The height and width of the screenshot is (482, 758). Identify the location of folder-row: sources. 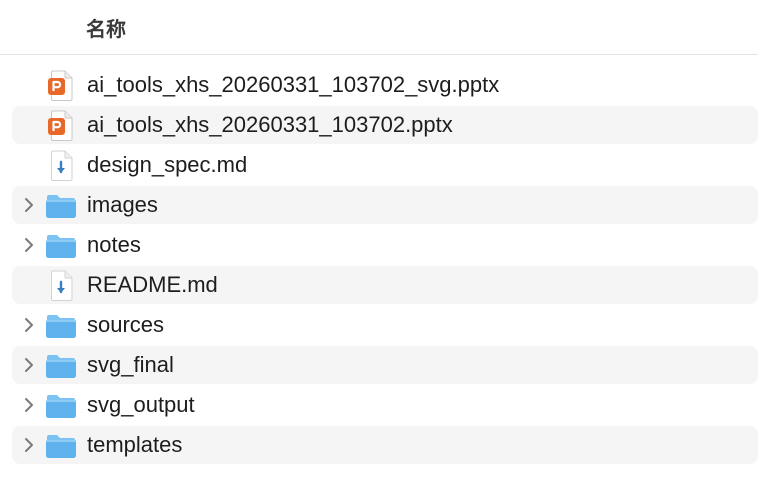
(379, 325).